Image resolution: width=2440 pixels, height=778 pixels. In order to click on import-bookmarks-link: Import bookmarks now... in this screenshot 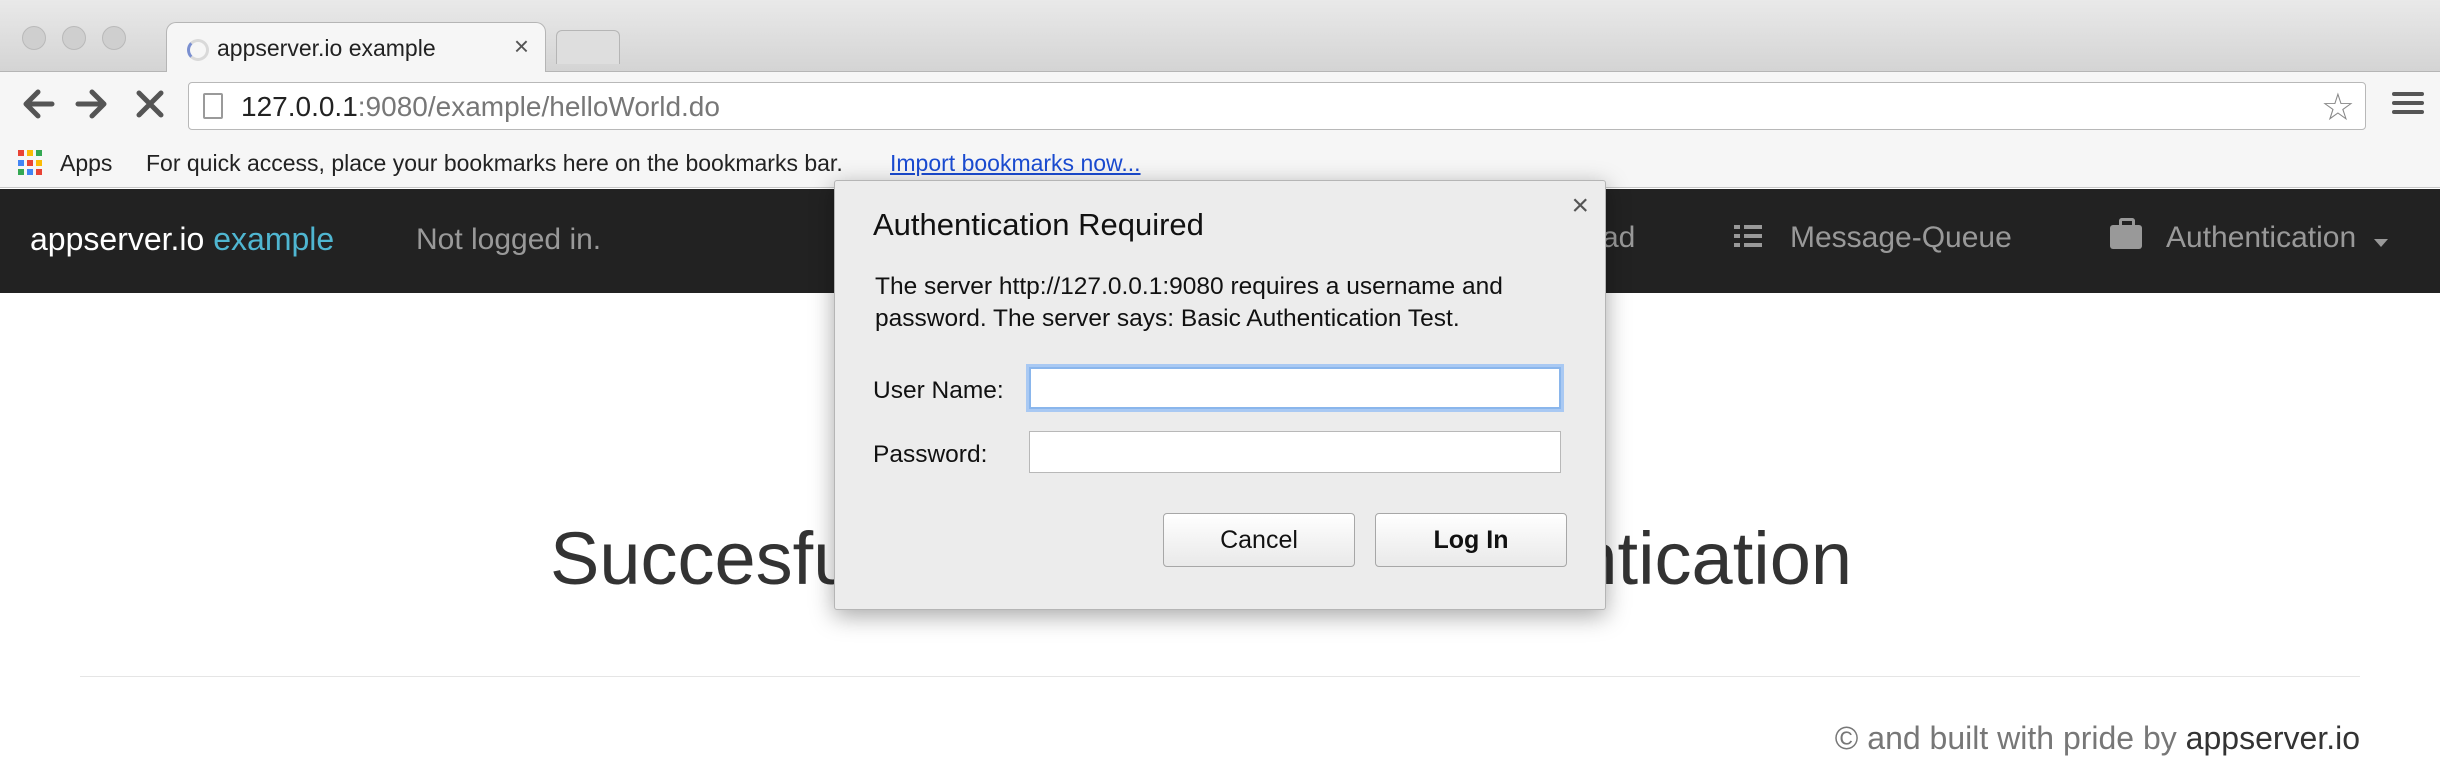, I will do `click(1015, 163)`.